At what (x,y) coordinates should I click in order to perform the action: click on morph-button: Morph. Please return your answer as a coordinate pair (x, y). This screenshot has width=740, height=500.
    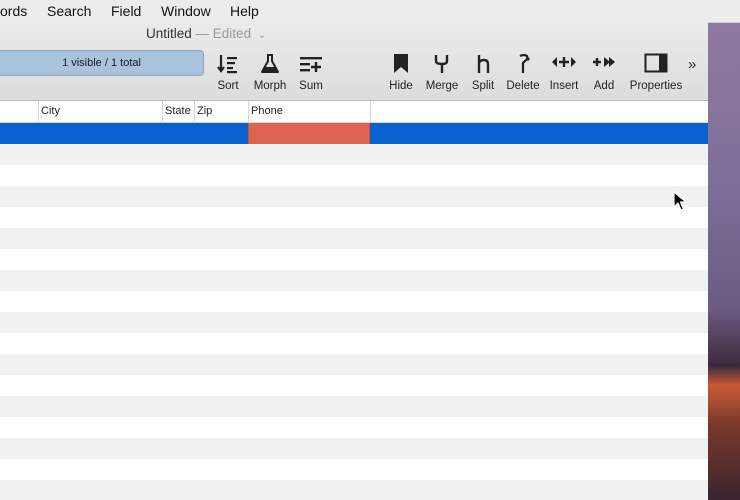
    Looking at the image, I should click on (270, 71).